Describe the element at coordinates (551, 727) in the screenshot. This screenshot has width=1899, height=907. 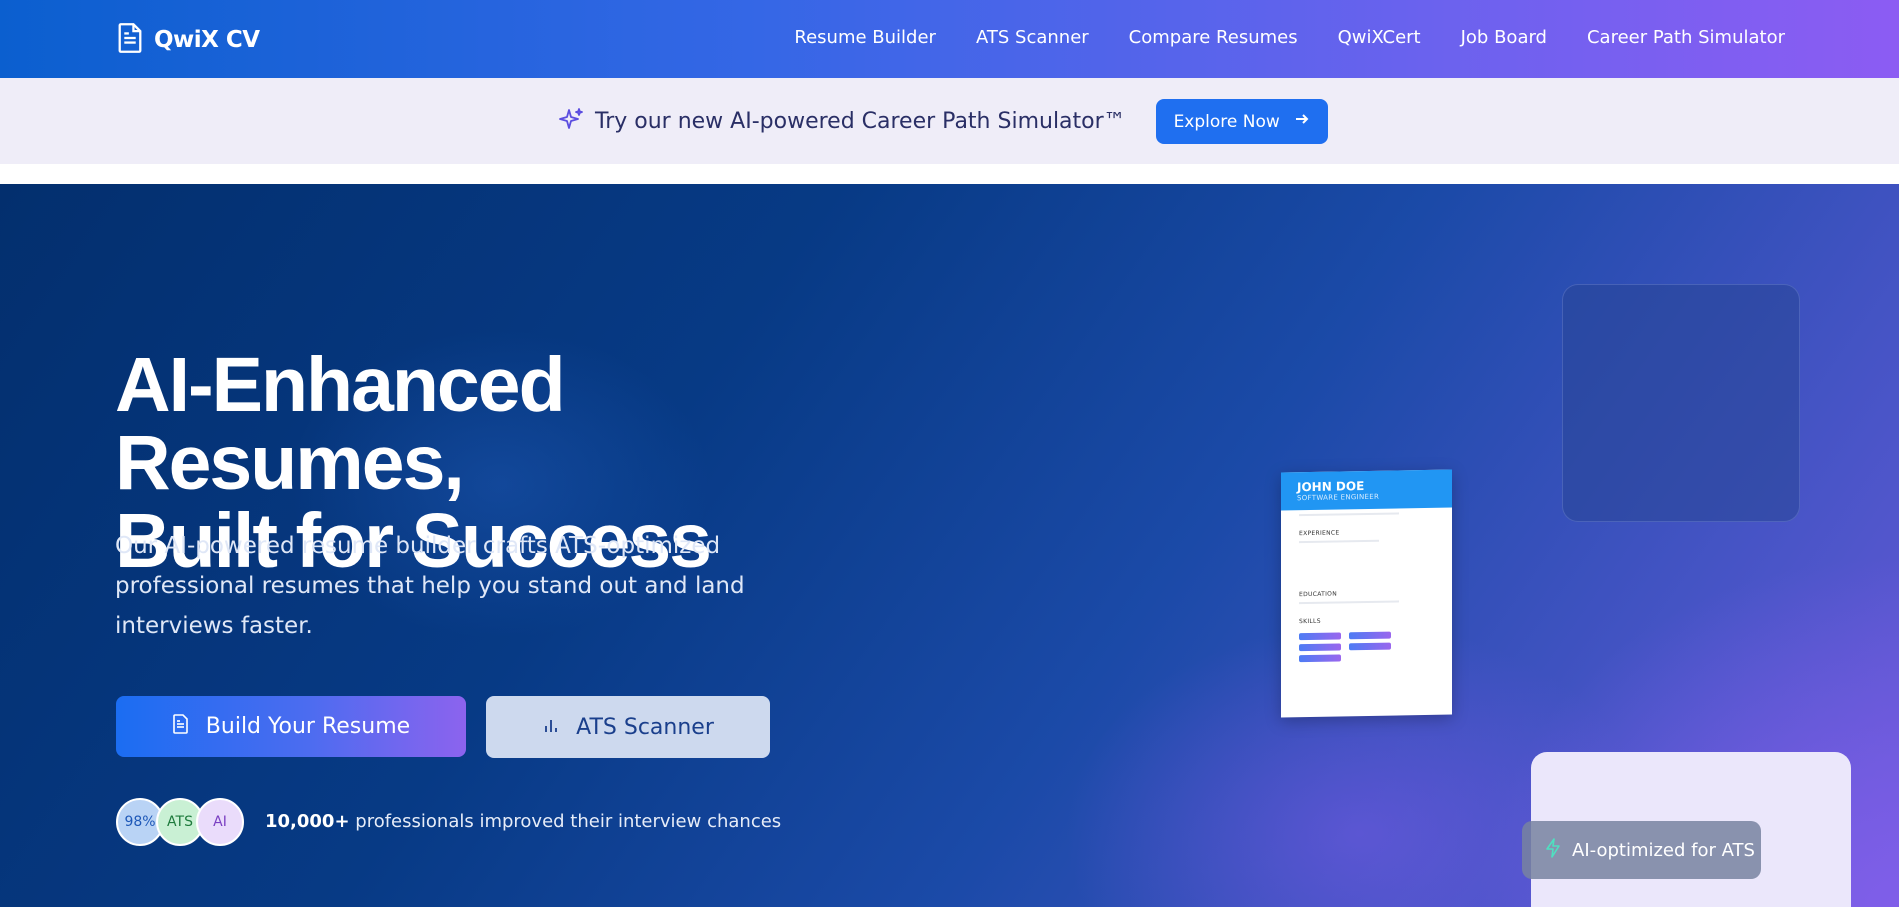
I see `bar-chart-icon` at that location.